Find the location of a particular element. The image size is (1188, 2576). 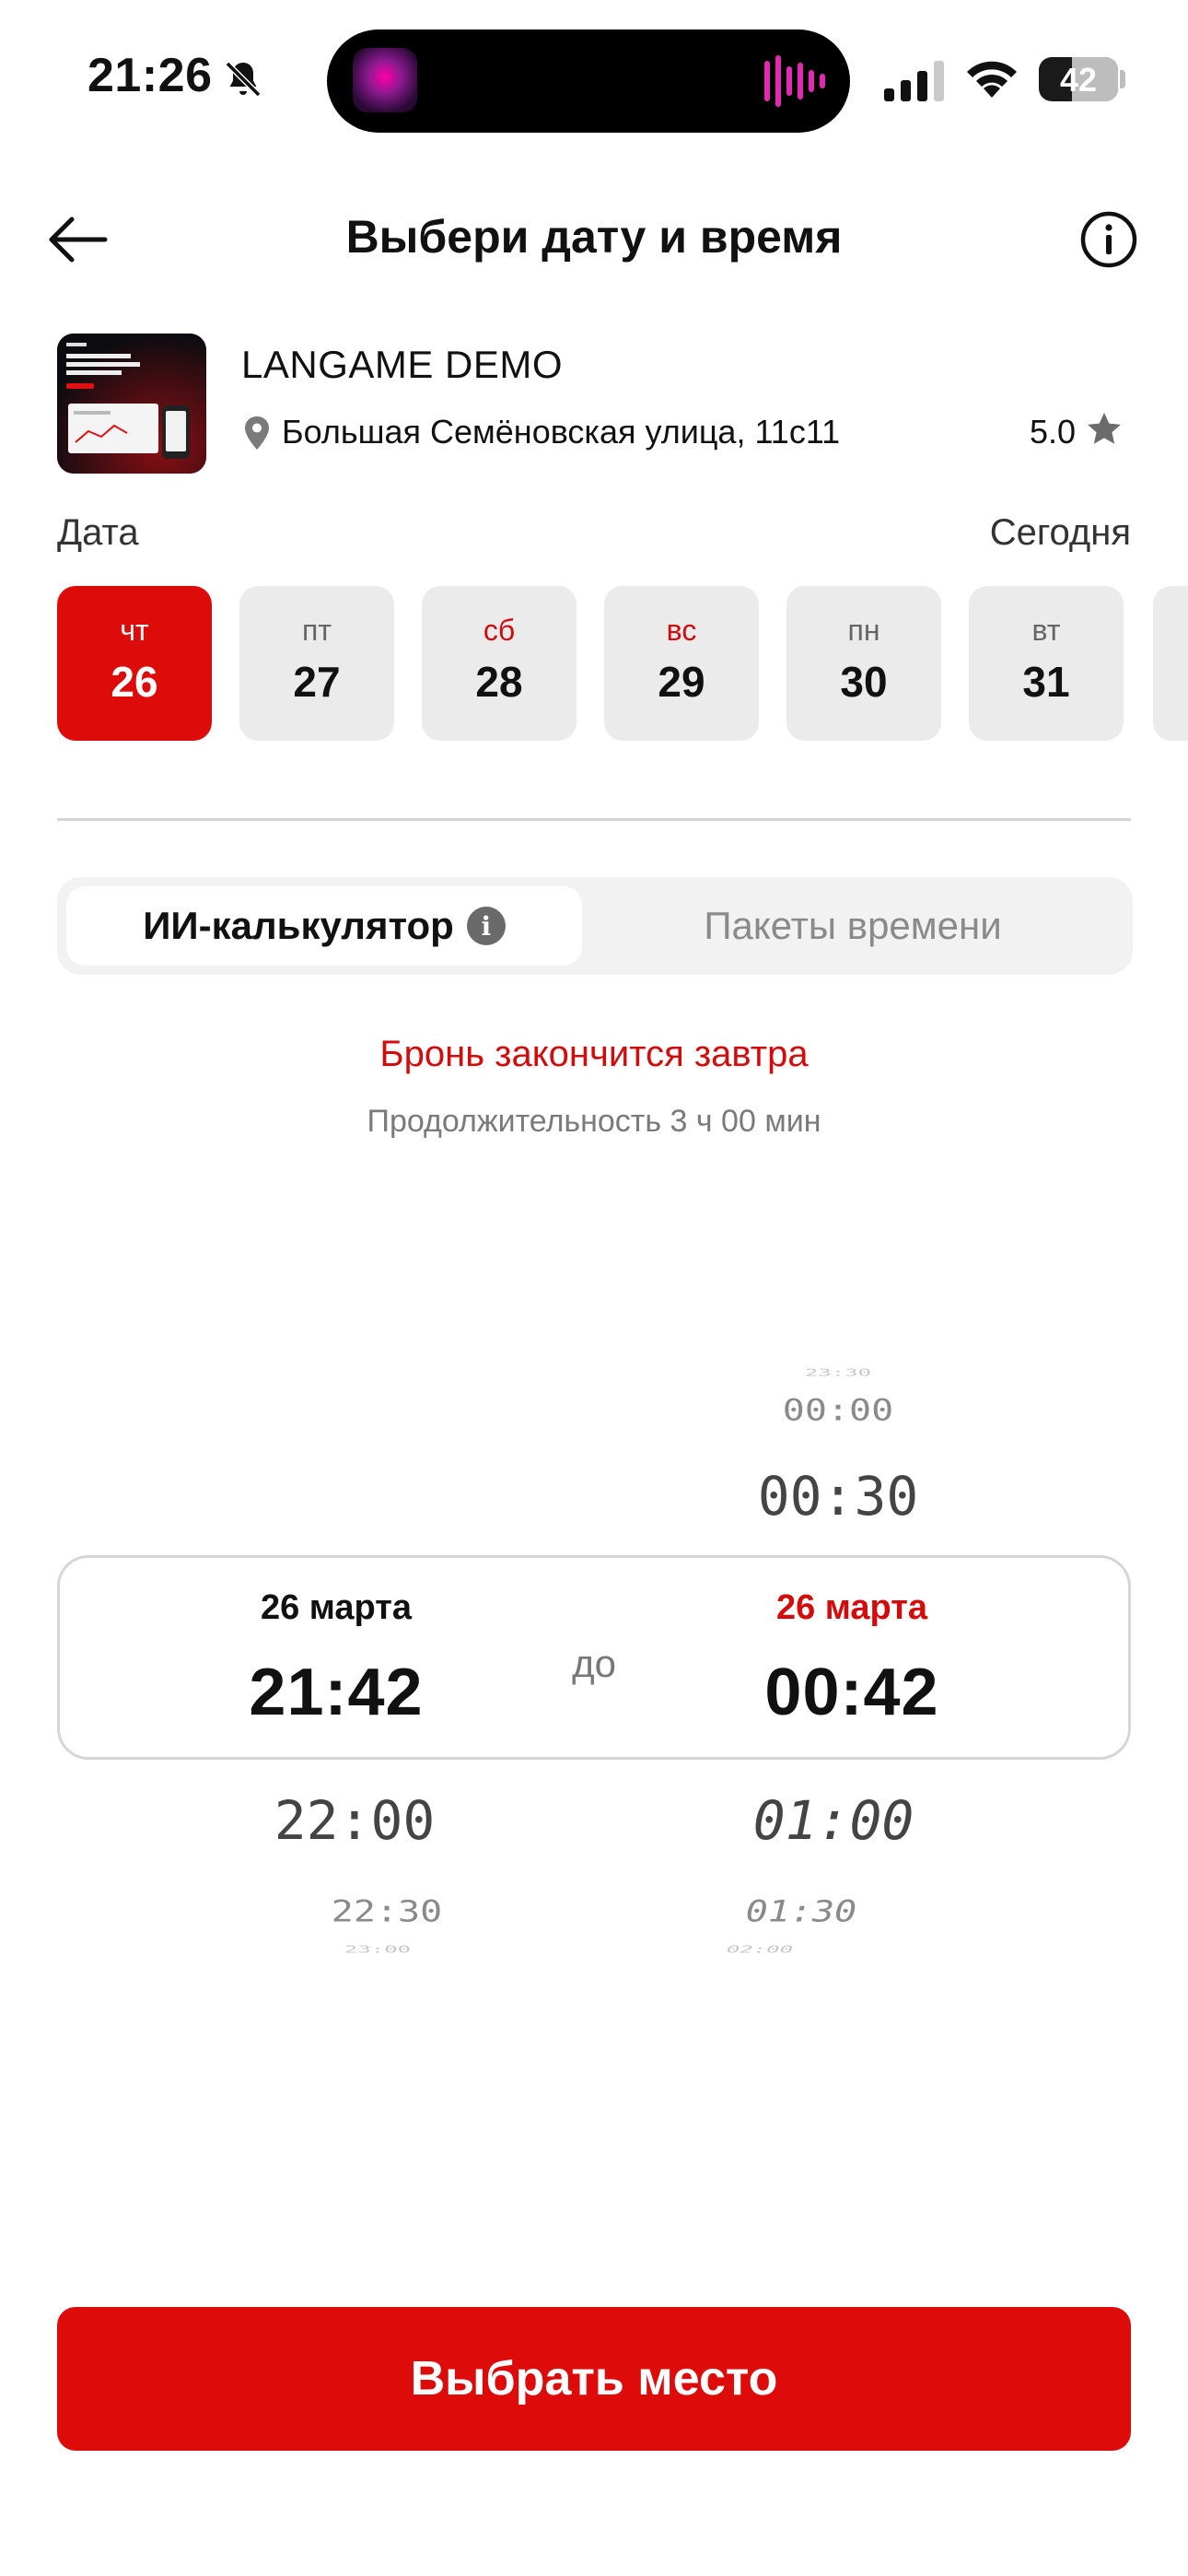

info-icon: i is located at coordinates (486, 926).